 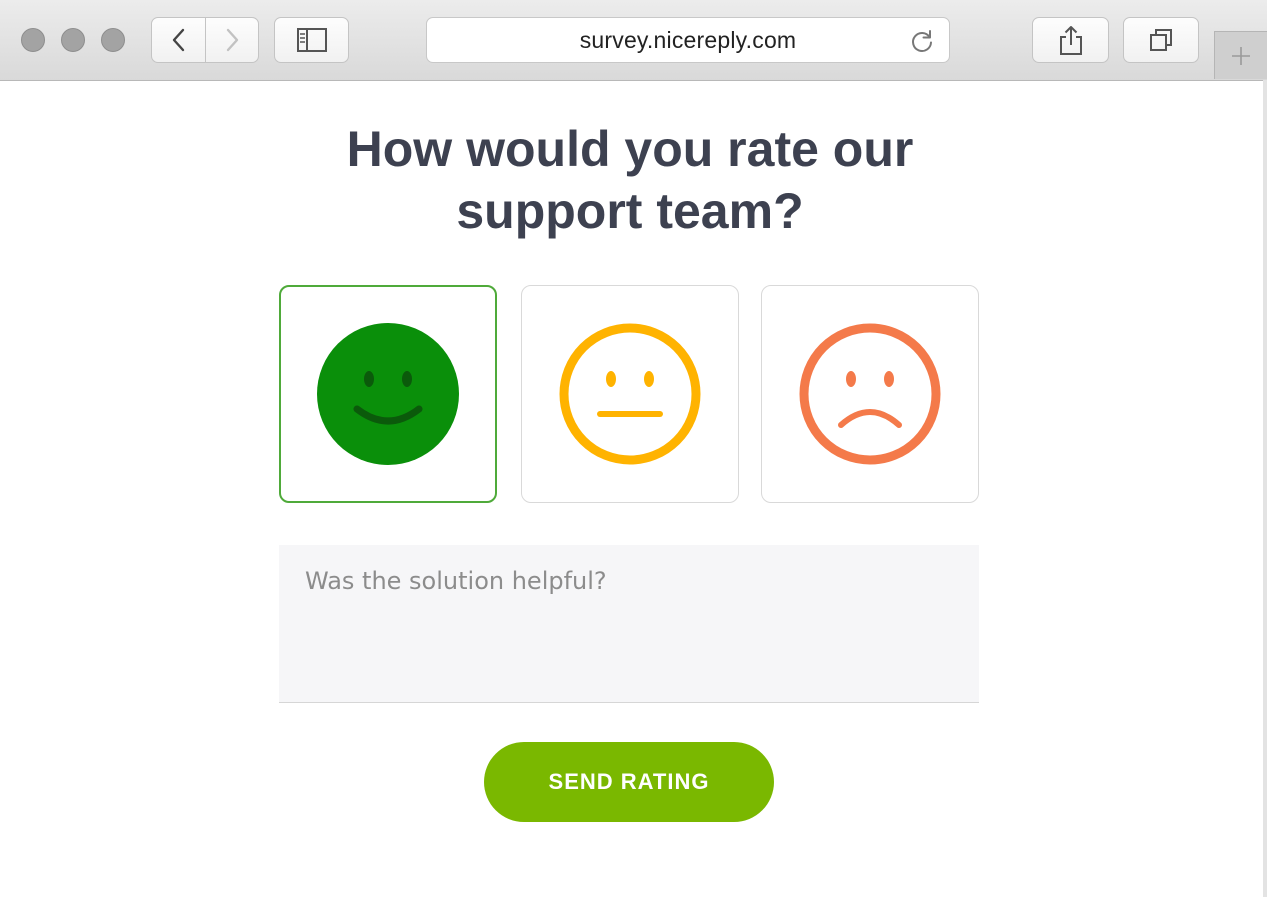 What do you see at coordinates (629, 782) in the screenshot?
I see `send-rating-button: SEND RATING` at bounding box center [629, 782].